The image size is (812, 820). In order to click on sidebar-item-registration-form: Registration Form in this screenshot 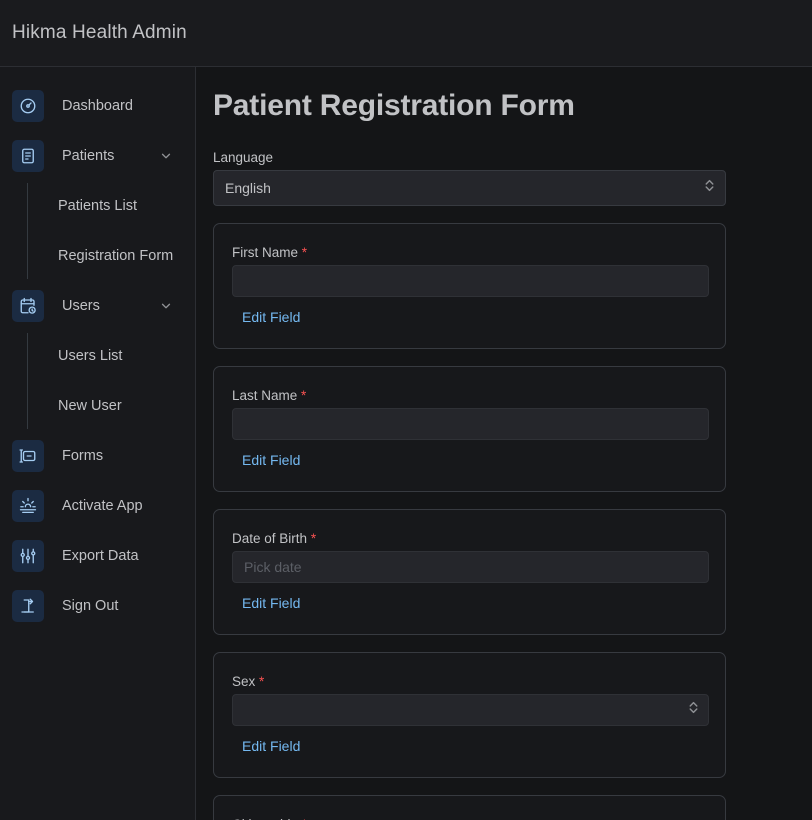, I will do `click(111, 256)`.